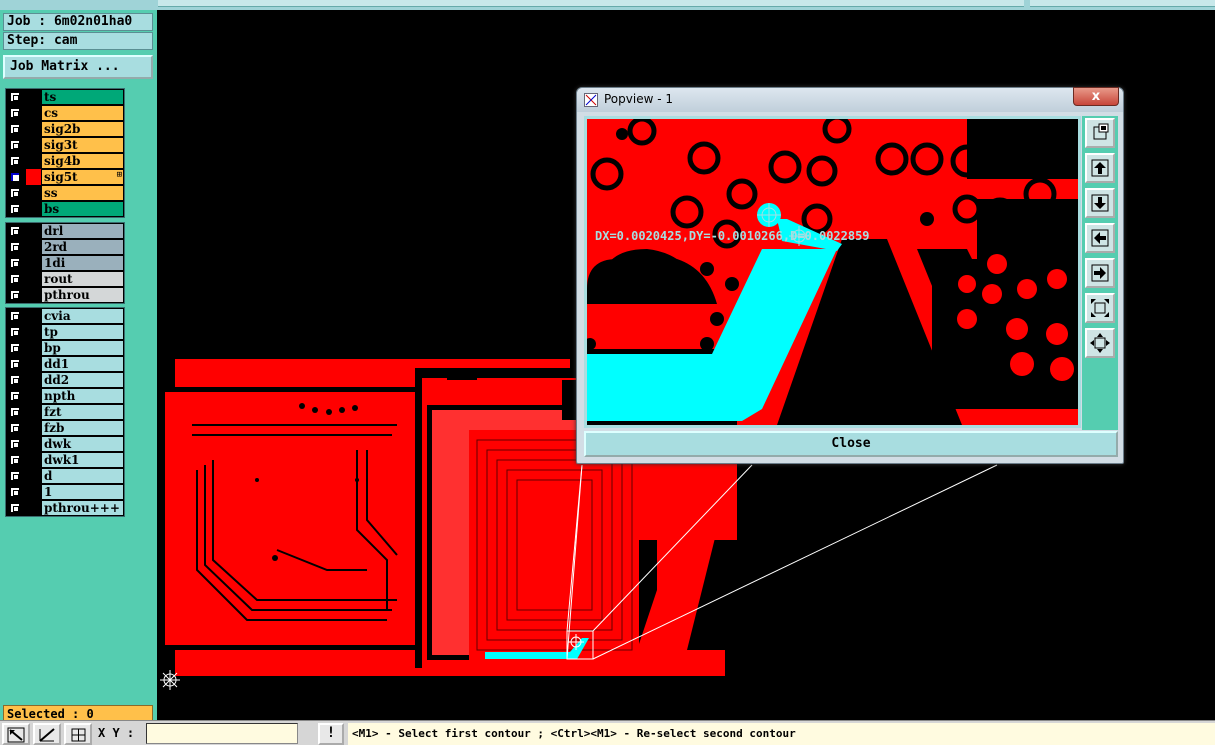 This screenshot has width=1215, height=745. I want to click on layer-name: dwk, so click(82, 444).